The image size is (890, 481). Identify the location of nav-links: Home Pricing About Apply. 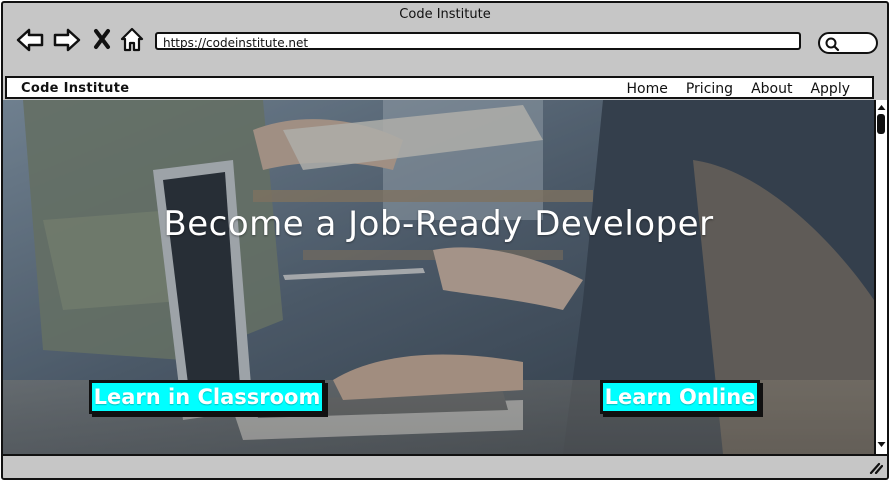
(738, 89).